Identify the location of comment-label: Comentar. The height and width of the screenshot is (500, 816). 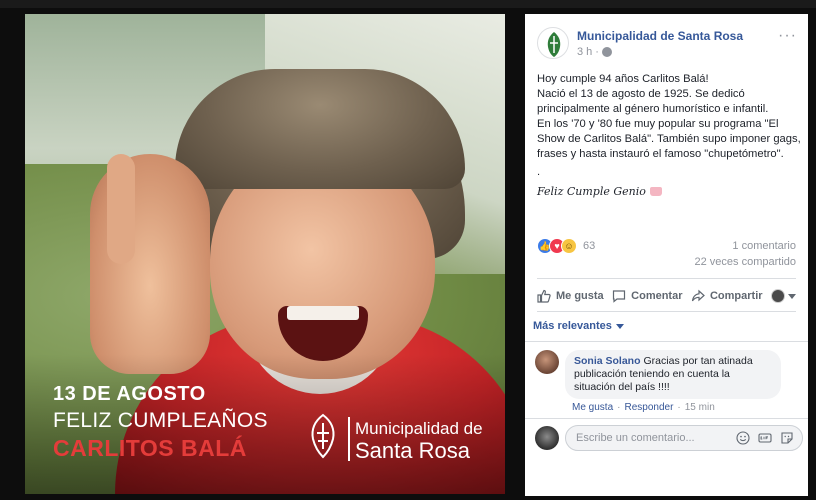
(657, 296).